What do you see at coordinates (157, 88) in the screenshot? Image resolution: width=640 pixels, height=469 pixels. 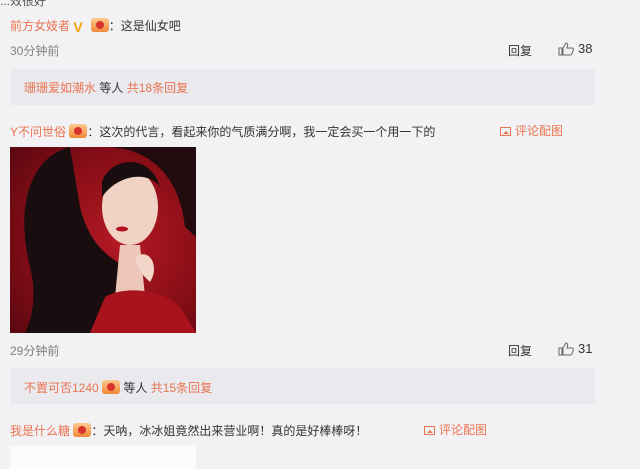 I see `reply-total-link: 共18条回复` at bounding box center [157, 88].